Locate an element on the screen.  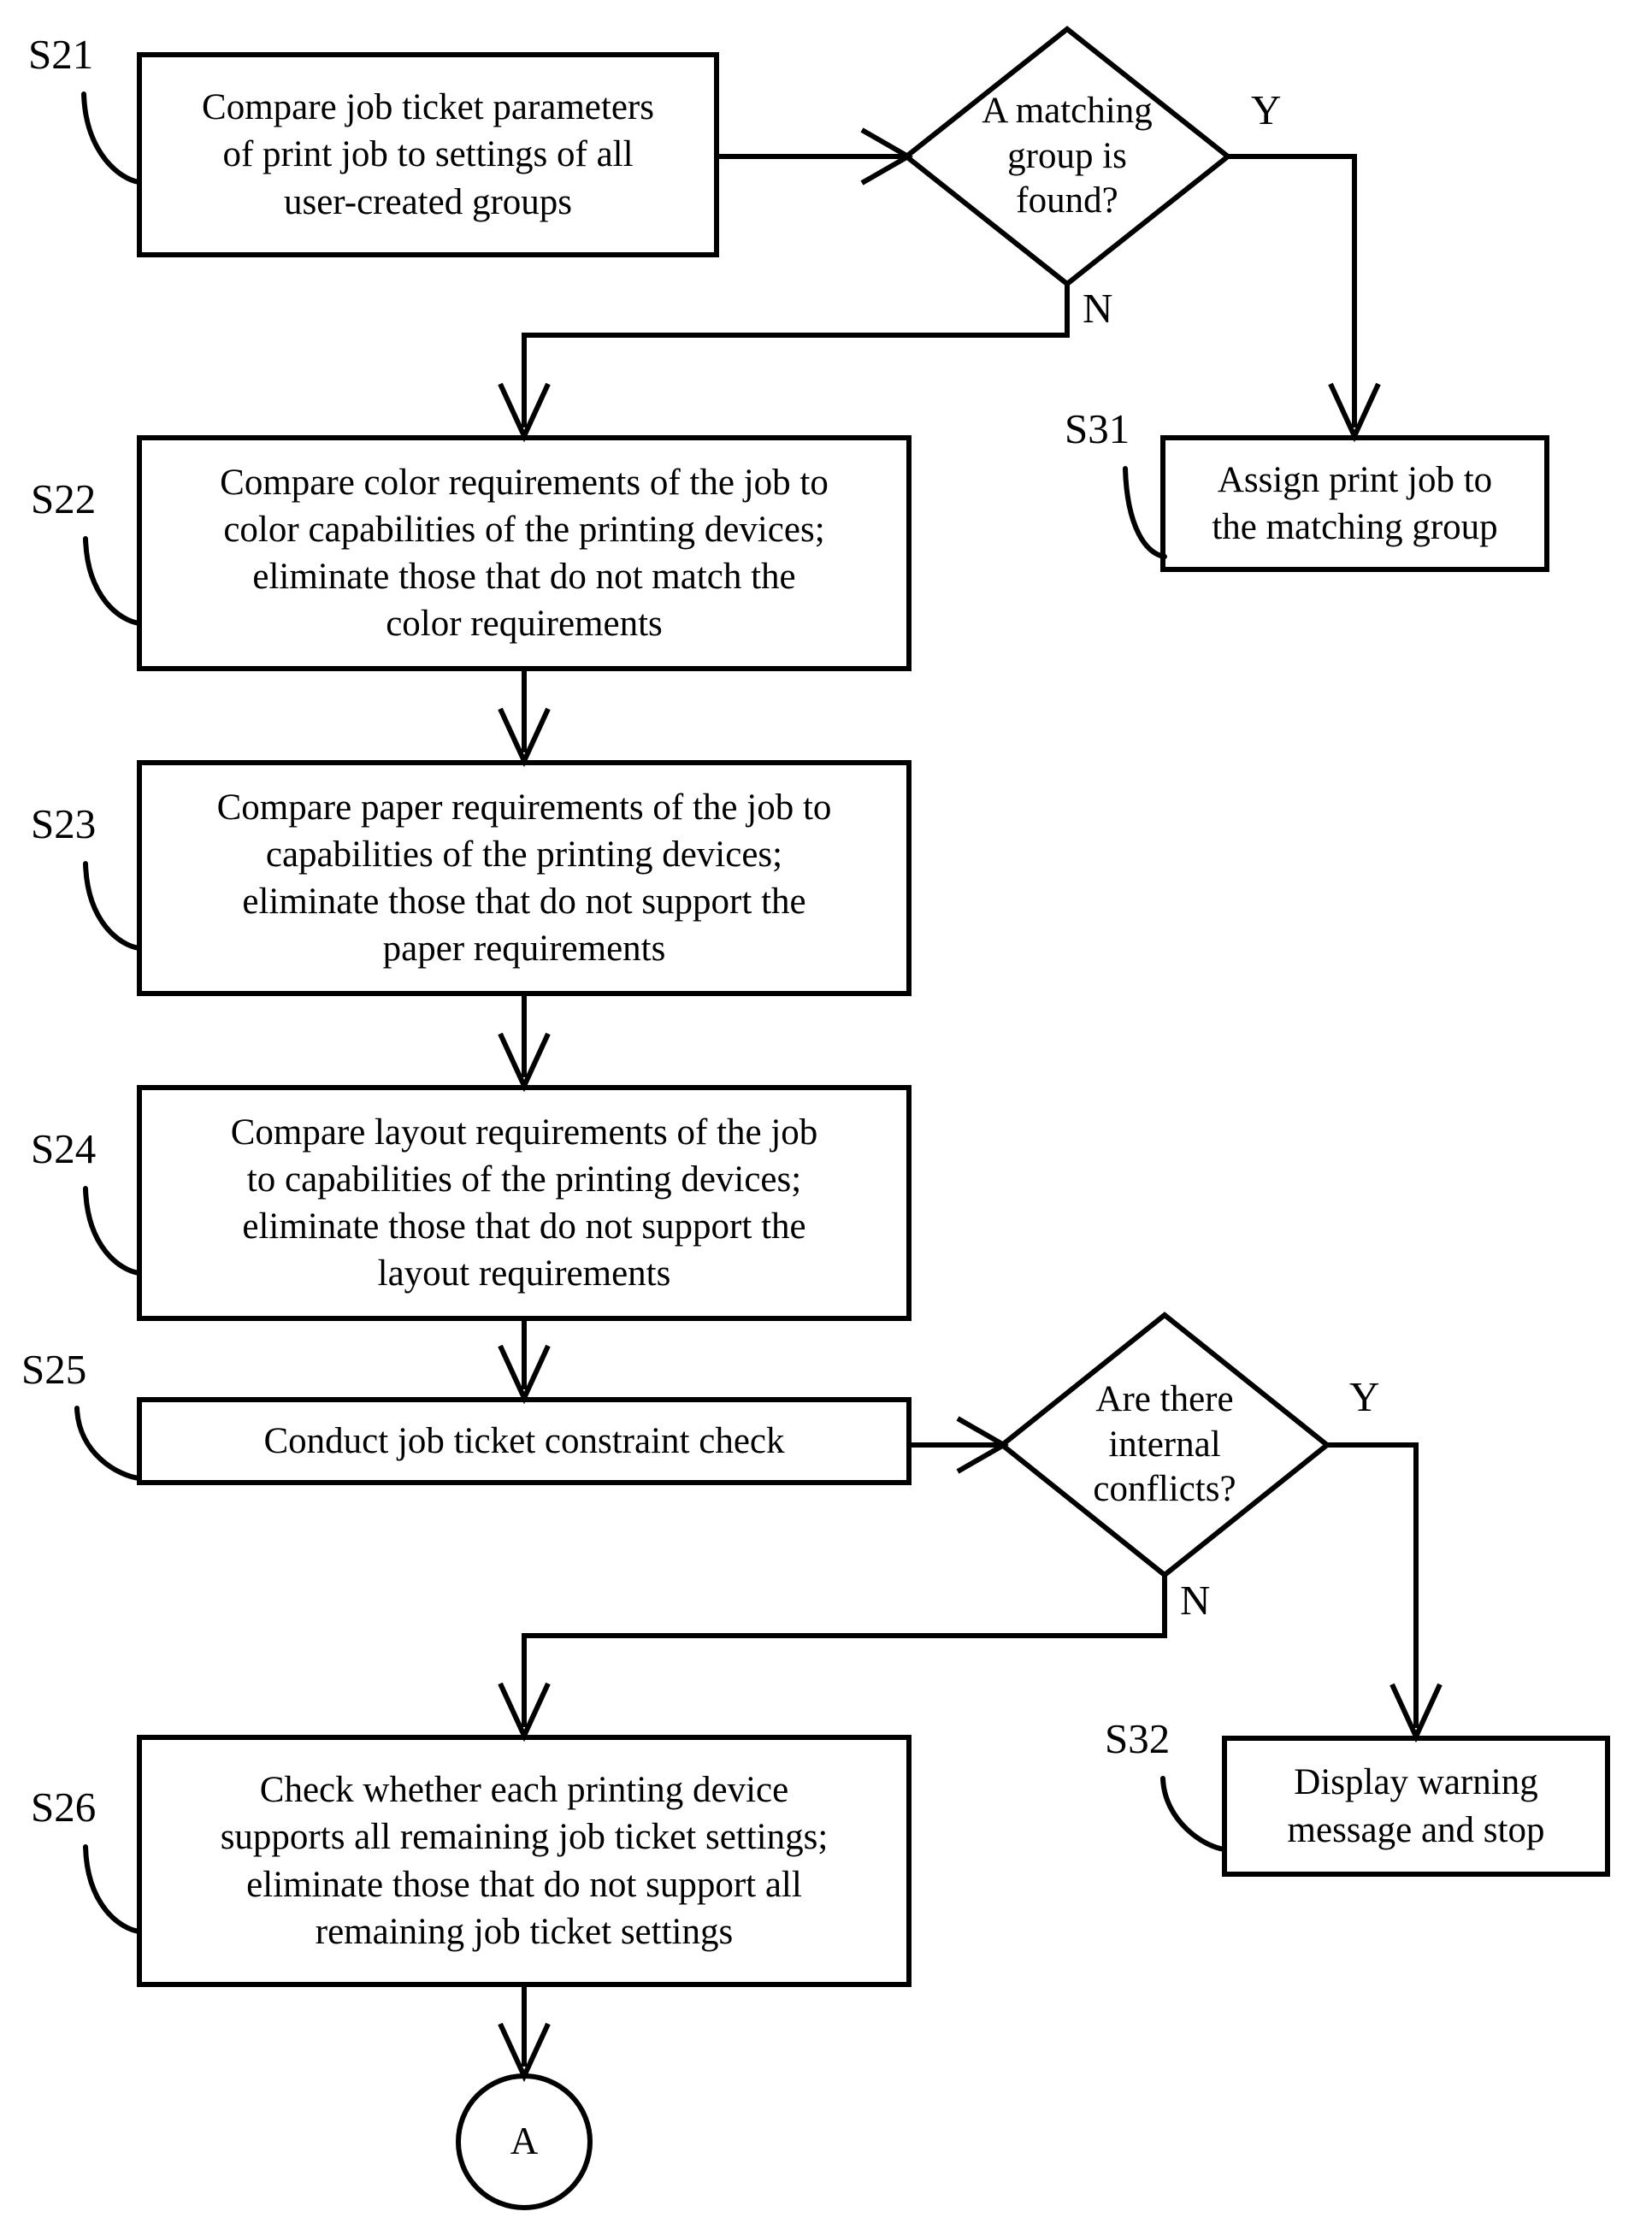
branch-label-decision2-no: N is located at coordinates (1195, 1600).